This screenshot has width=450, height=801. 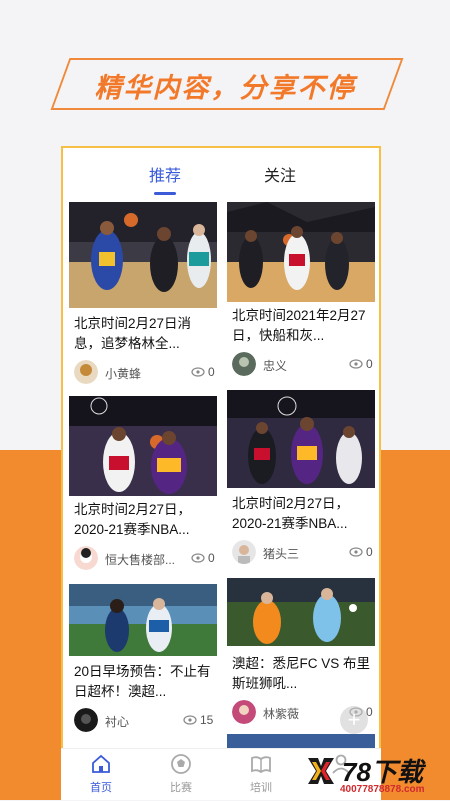 What do you see at coordinates (181, 764) in the screenshot?
I see `ball-icon` at bounding box center [181, 764].